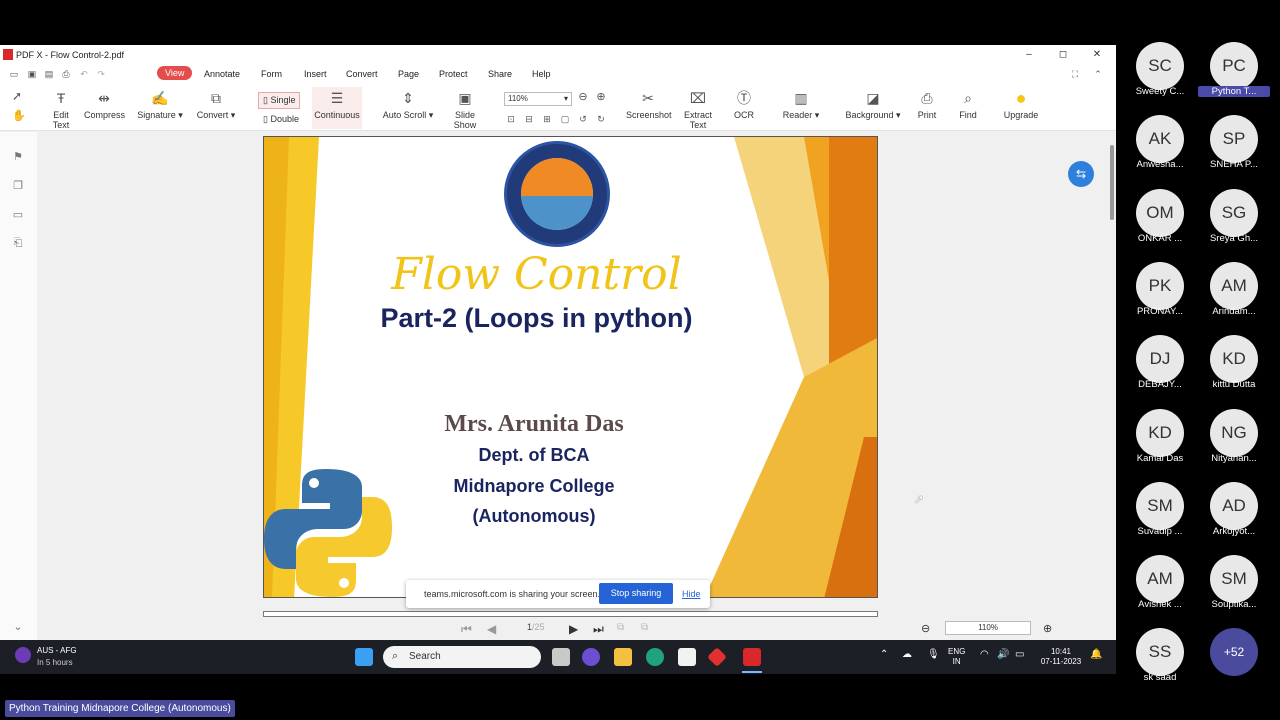  I want to click on participant-avatar: PK, so click(1160, 285).